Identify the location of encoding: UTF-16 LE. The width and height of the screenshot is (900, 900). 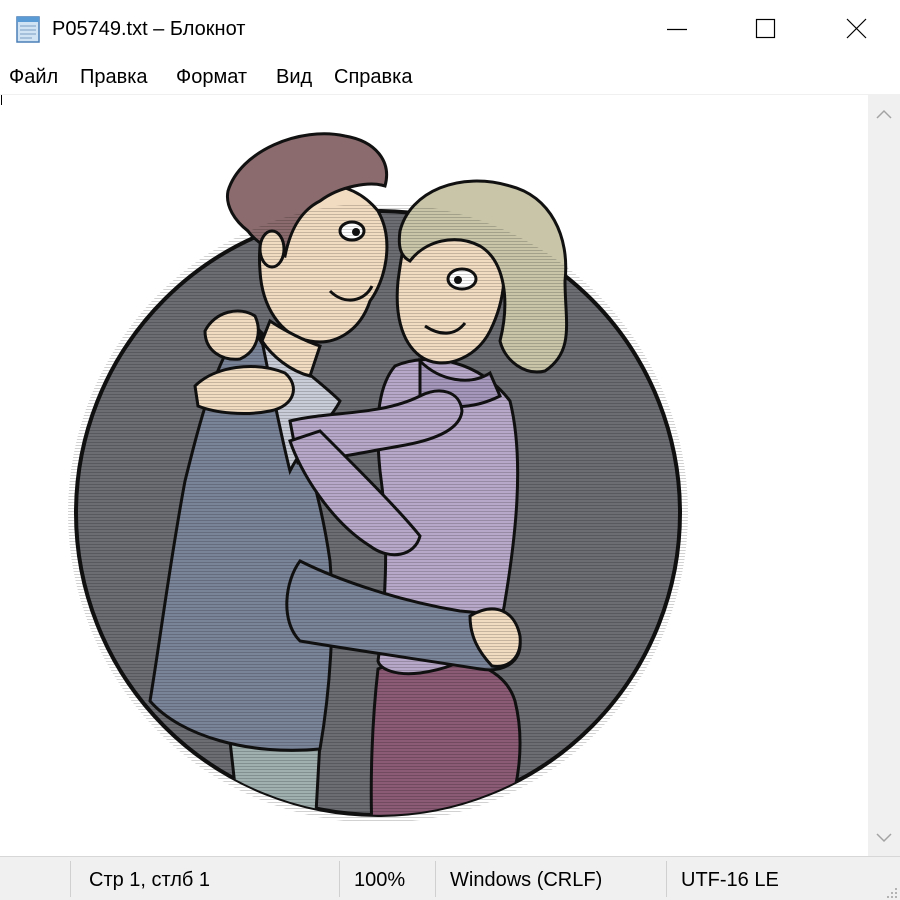
(730, 880).